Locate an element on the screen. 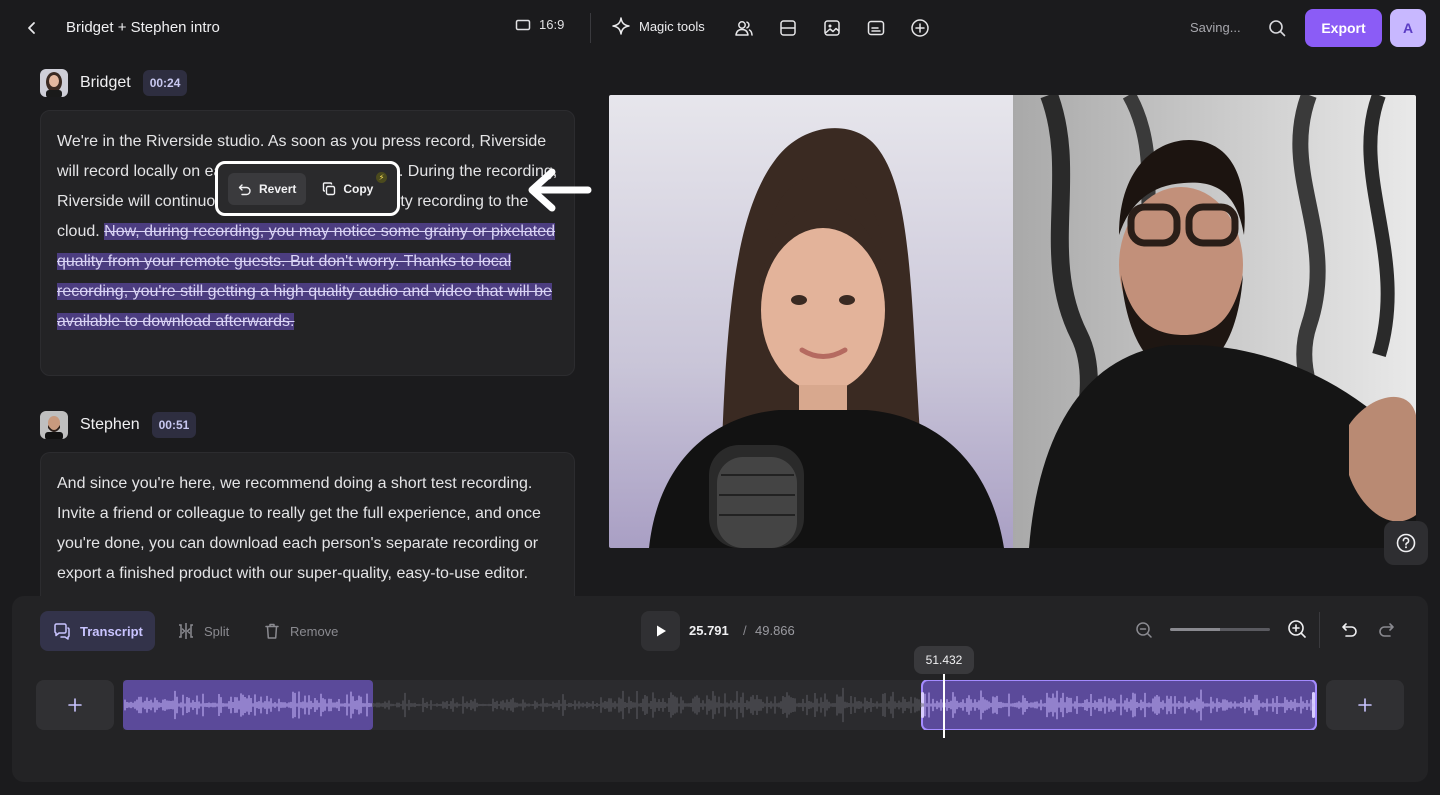  speaker-header-bridget: Bridget 00:24 is located at coordinates (114, 83).